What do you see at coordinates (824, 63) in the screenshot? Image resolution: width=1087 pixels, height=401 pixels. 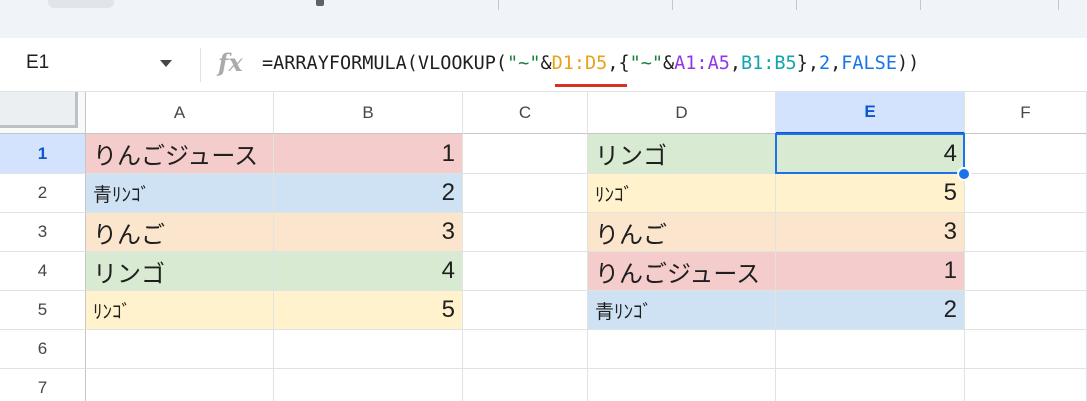 I see `formula-token: 2` at bounding box center [824, 63].